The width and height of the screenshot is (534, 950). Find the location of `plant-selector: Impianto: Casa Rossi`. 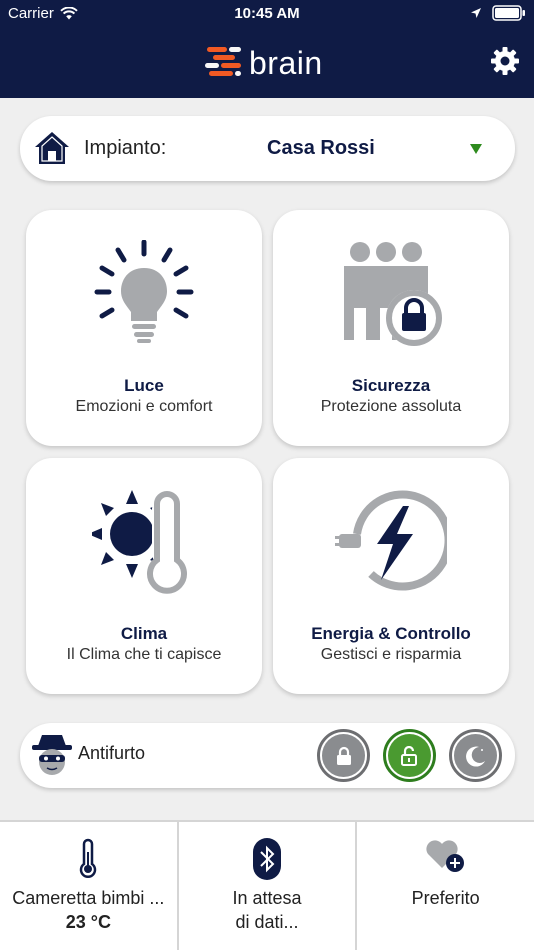

plant-selector: Impianto: Casa Rossi is located at coordinates (267, 148).